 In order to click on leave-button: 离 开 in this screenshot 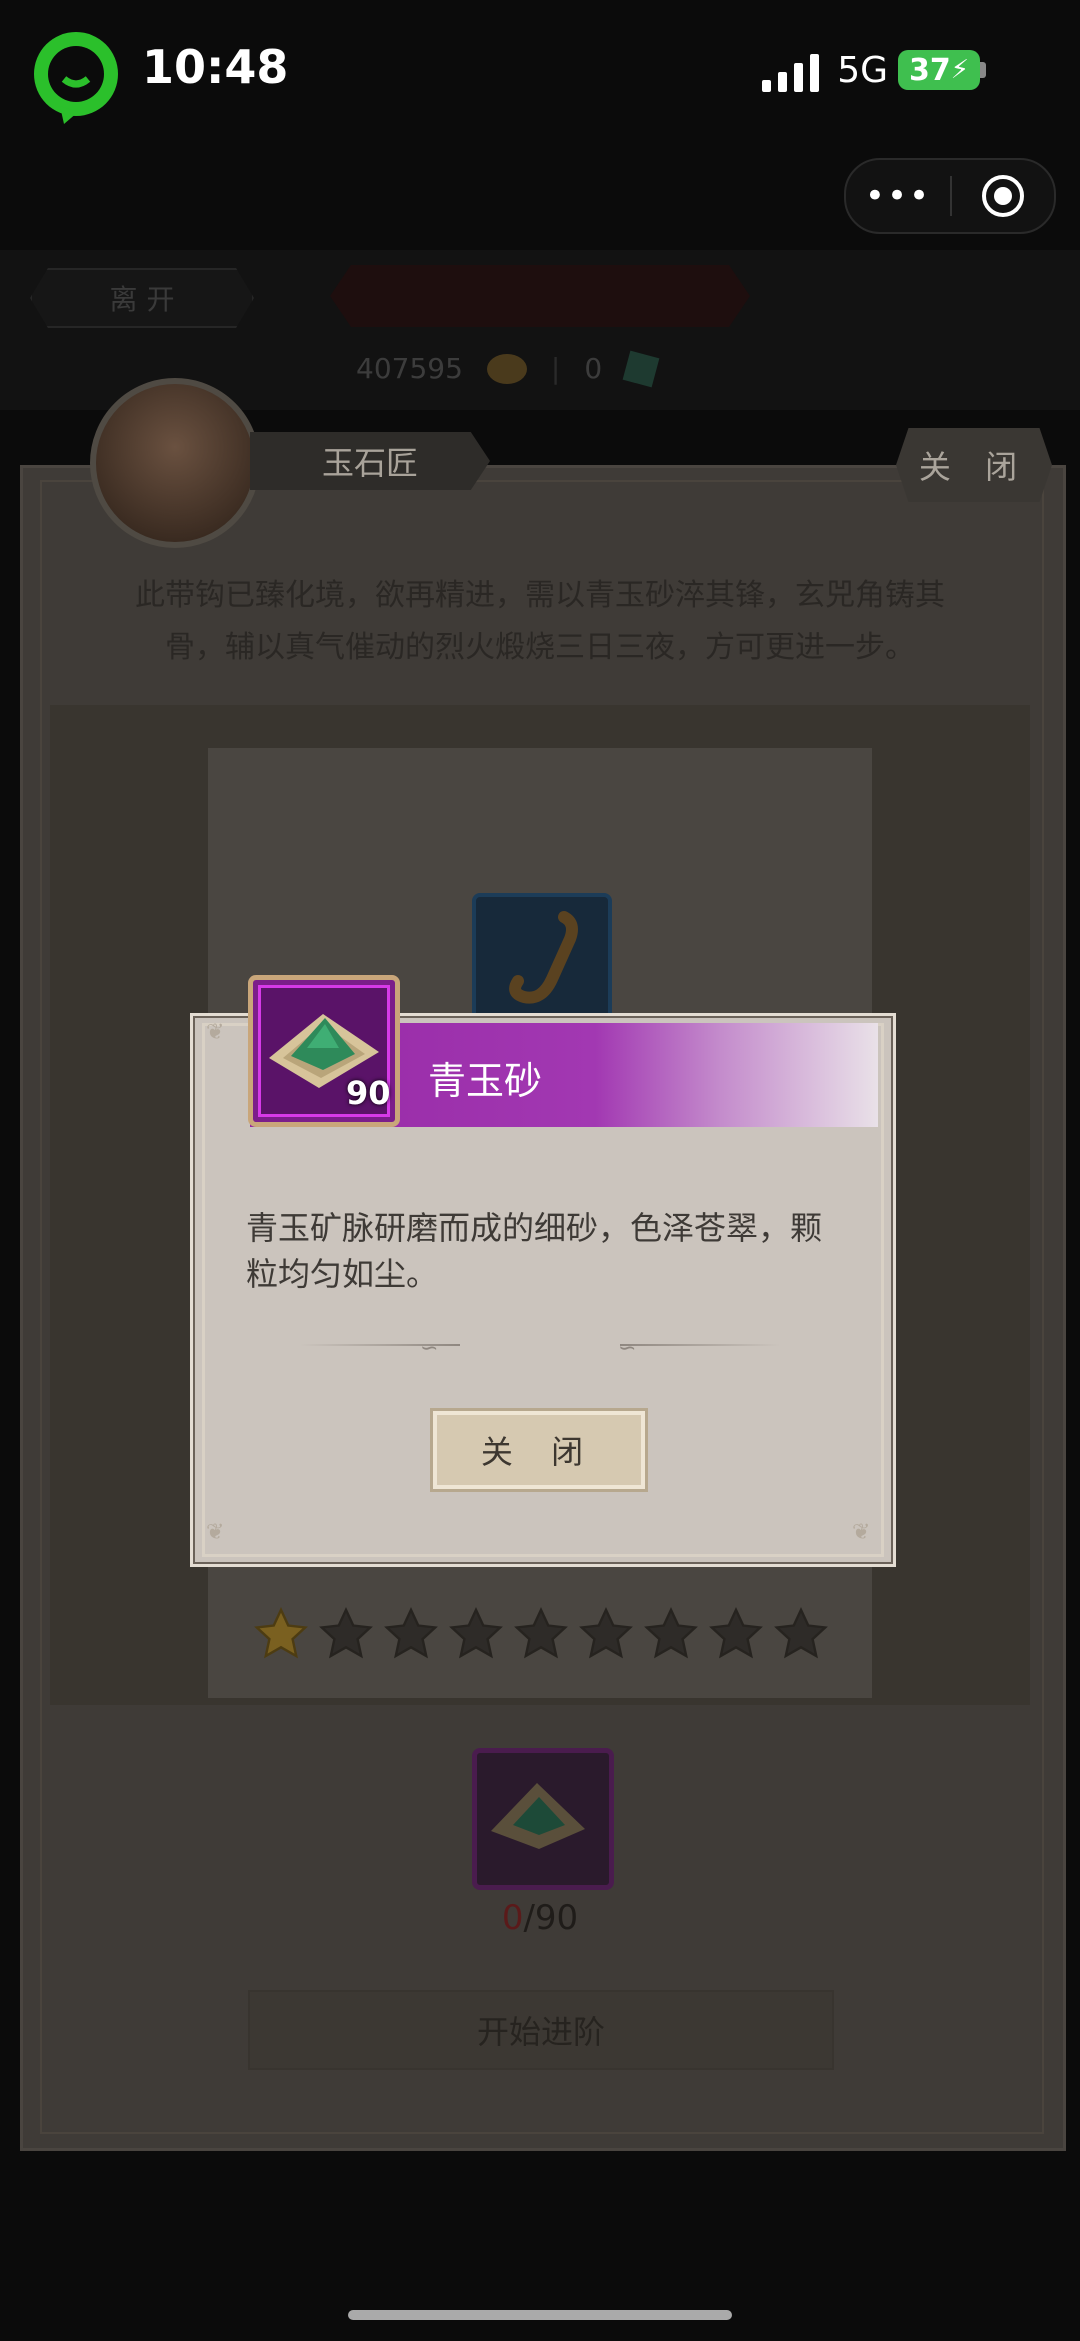, I will do `click(142, 298)`.